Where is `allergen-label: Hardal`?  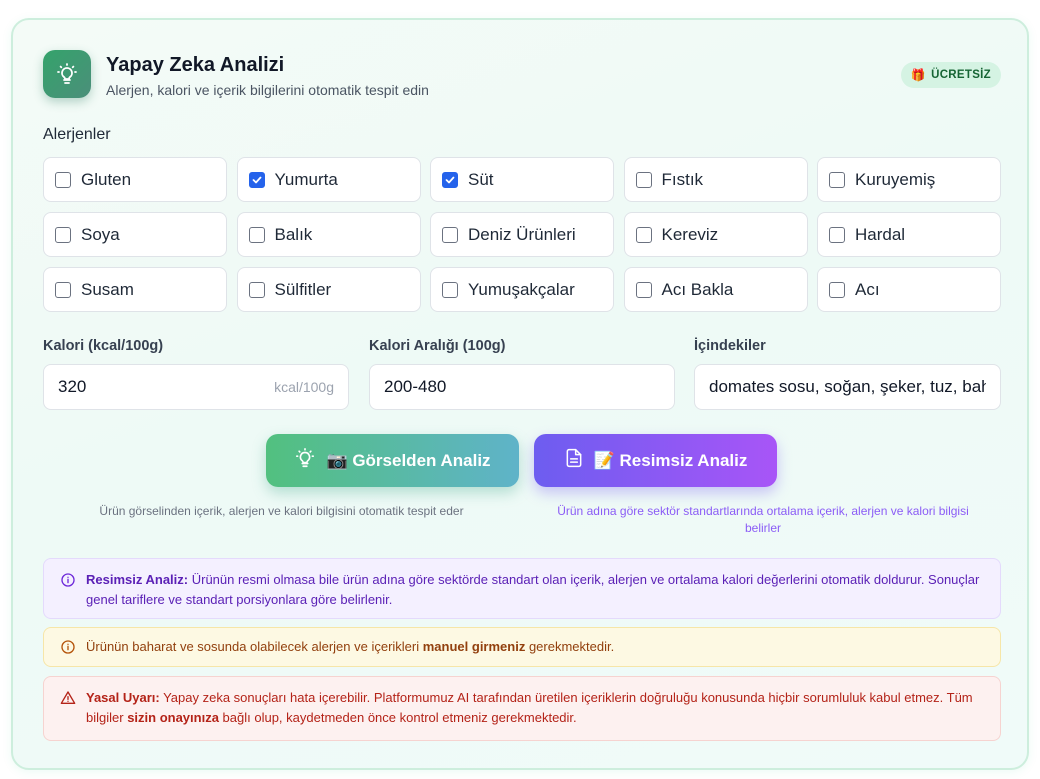
allergen-label: Hardal is located at coordinates (880, 234).